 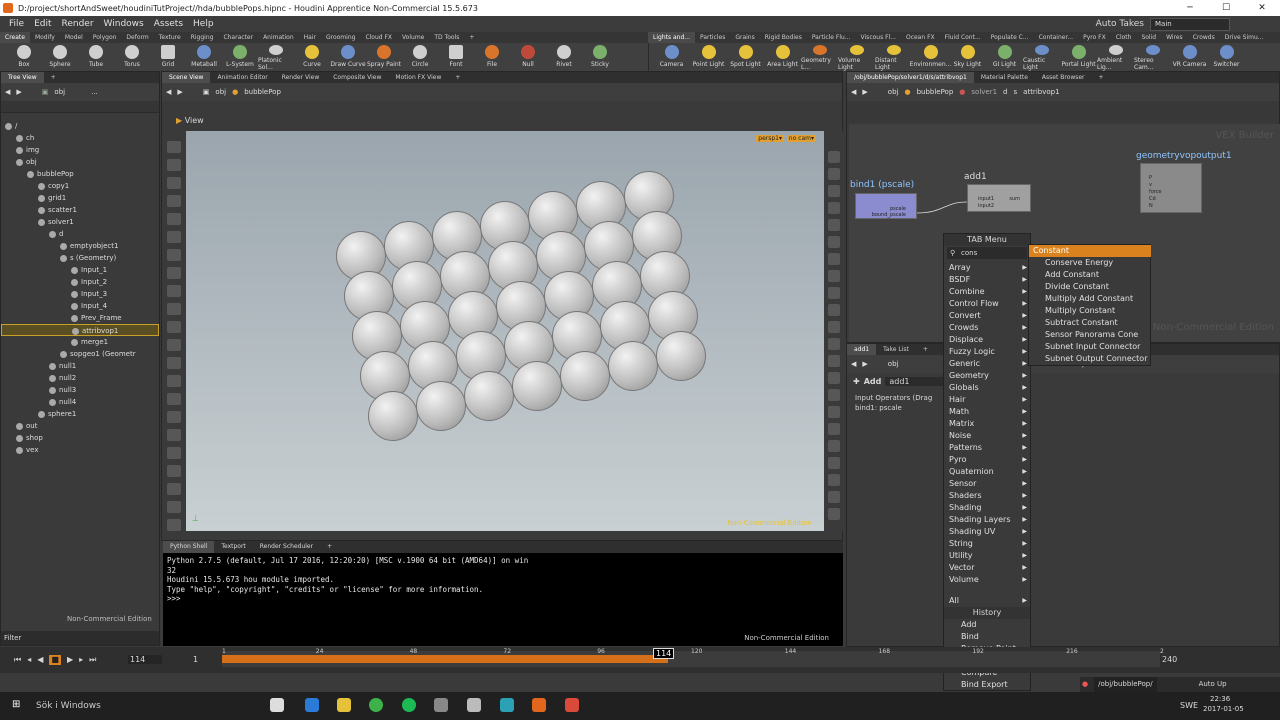 I want to click on shell-tab: Render Scheduler, so click(x=286, y=547).